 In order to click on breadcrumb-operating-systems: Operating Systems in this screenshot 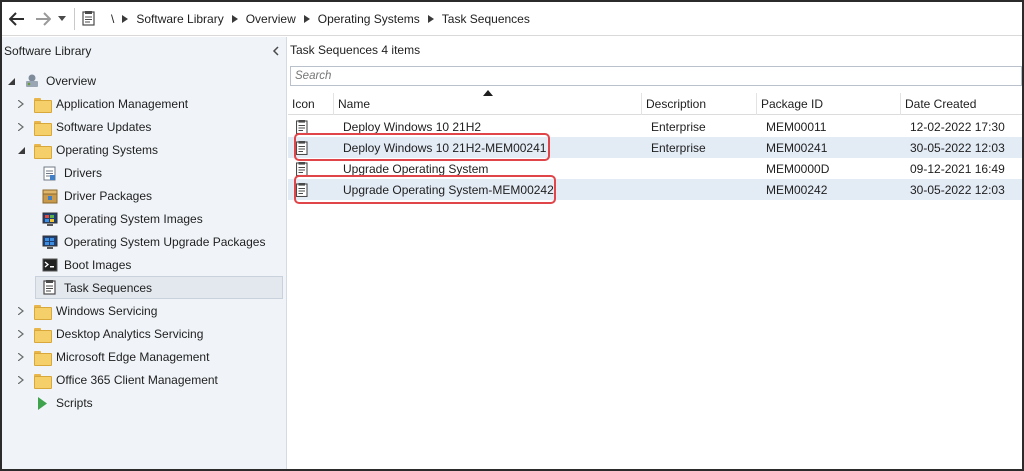, I will do `click(369, 19)`.